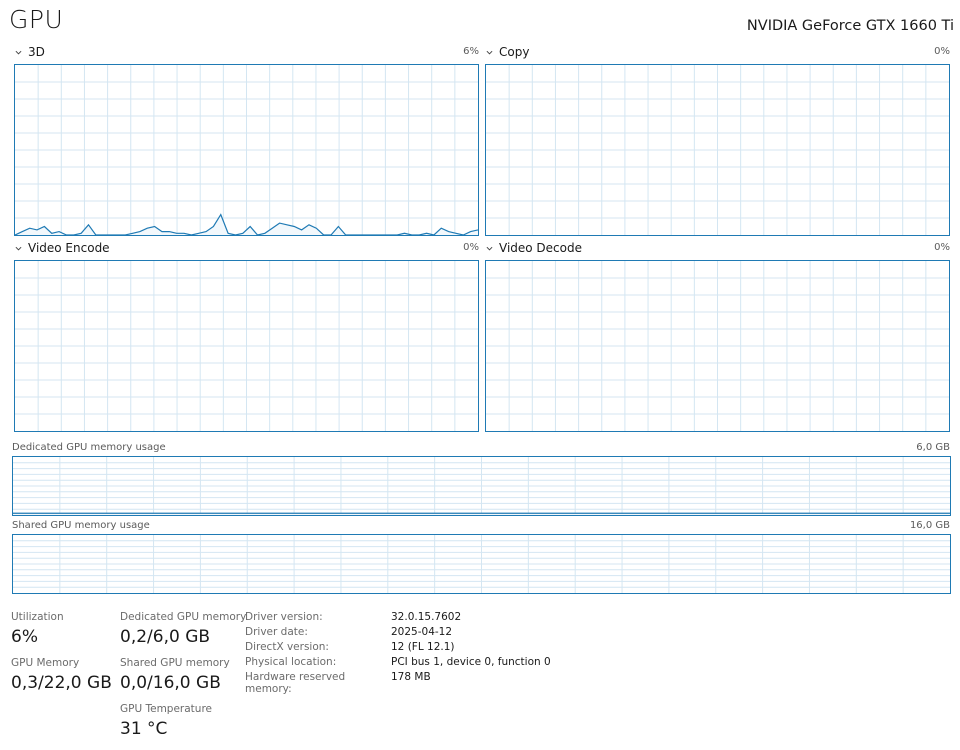  Describe the element at coordinates (24, 637) in the screenshot. I see `utilization-value: 6%` at that location.